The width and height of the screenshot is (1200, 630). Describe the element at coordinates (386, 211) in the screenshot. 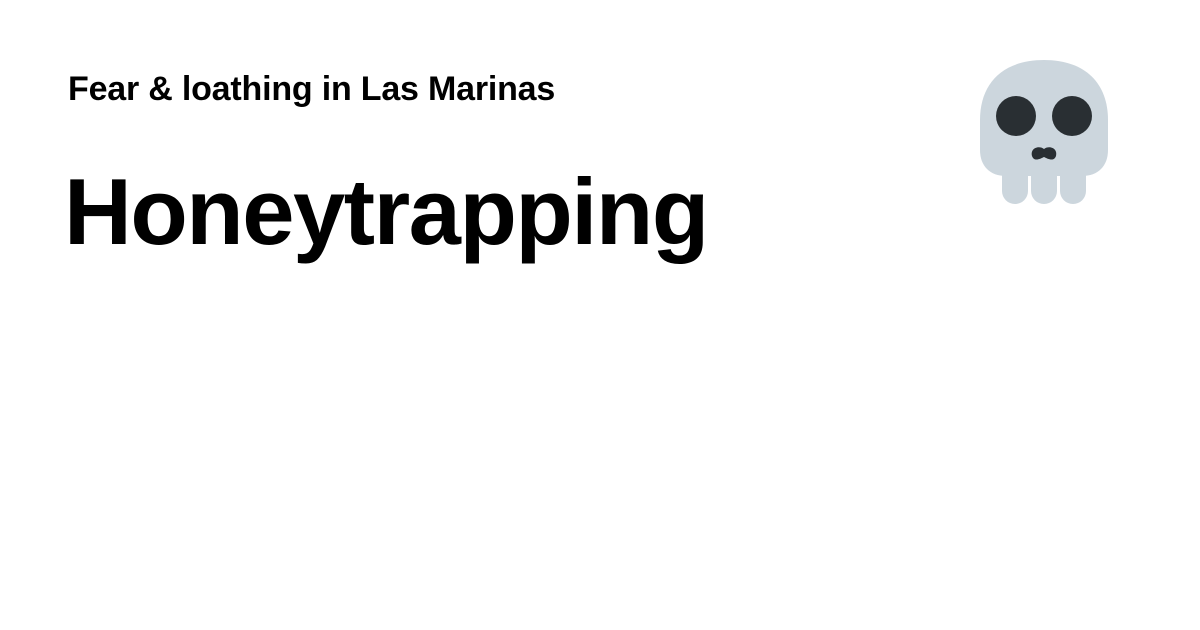

I see `post-title: Honeytrapping` at that location.